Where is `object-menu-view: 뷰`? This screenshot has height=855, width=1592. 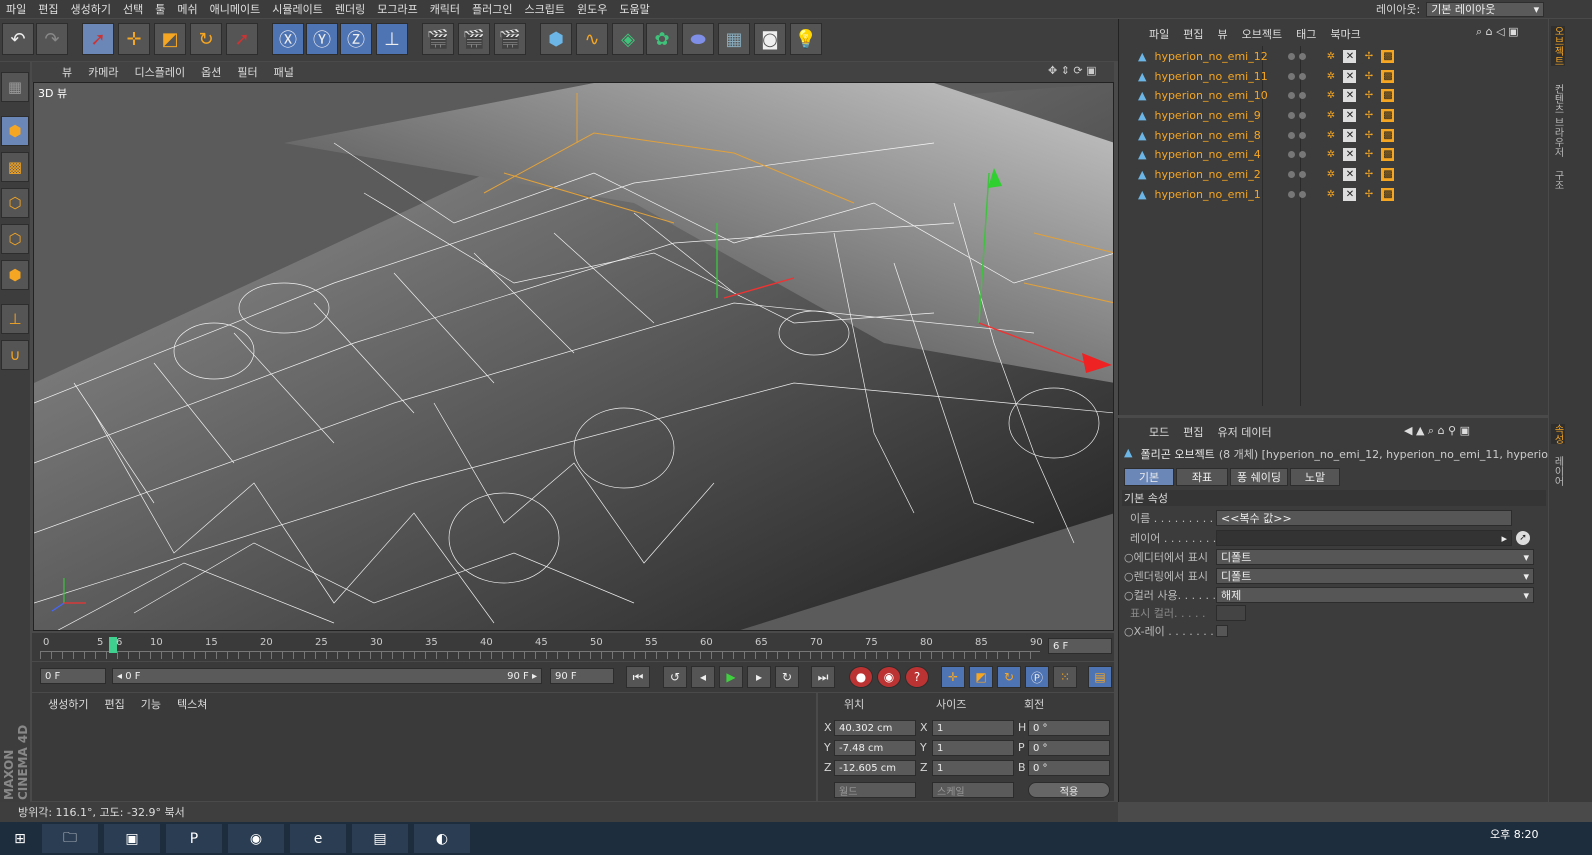 object-menu-view: 뷰 is located at coordinates (1223, 34).